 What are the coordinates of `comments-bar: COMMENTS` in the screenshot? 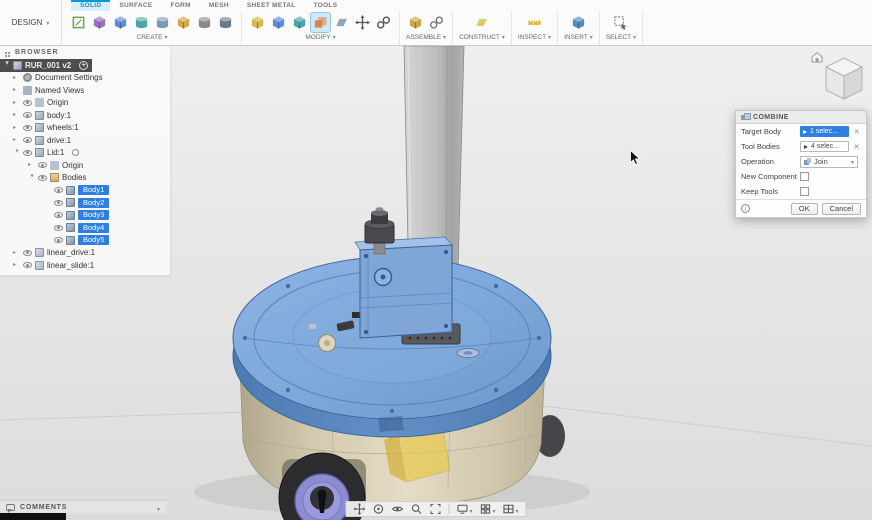 It's located at (83, 506).